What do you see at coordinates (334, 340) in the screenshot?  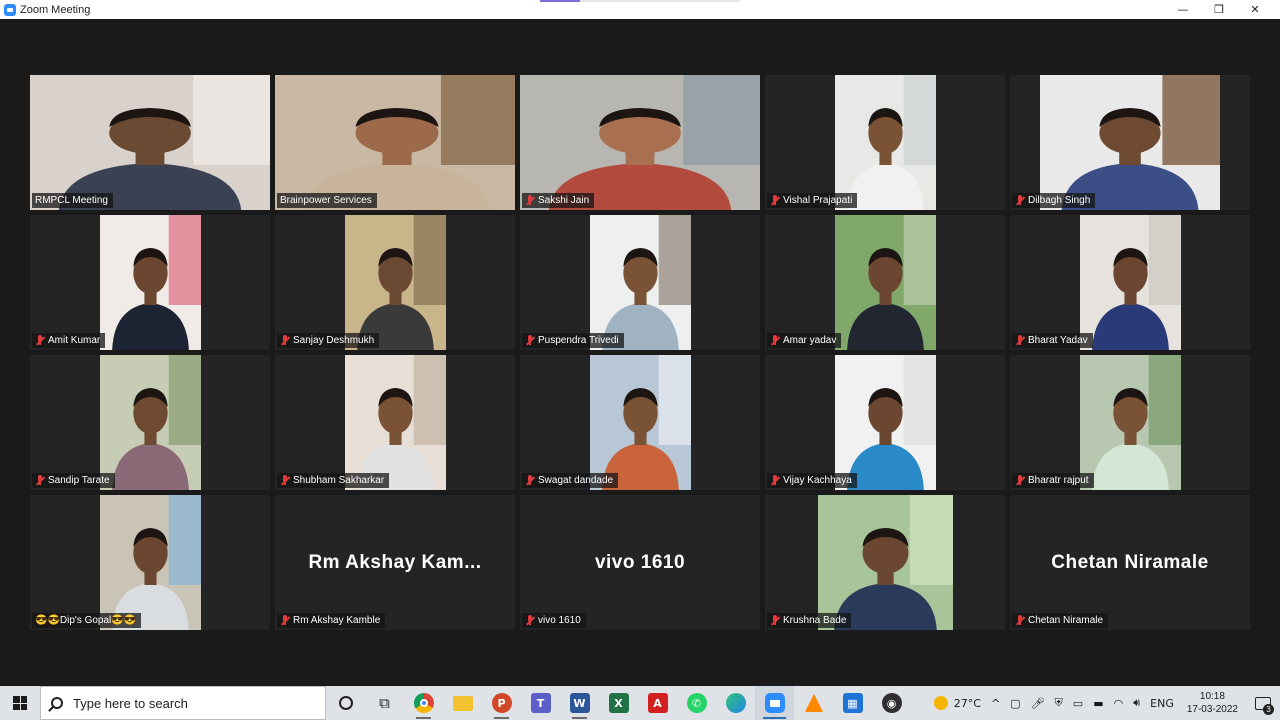 I see `participant-name: Sanjay Deshmukh` at bounding box center [334, 340].